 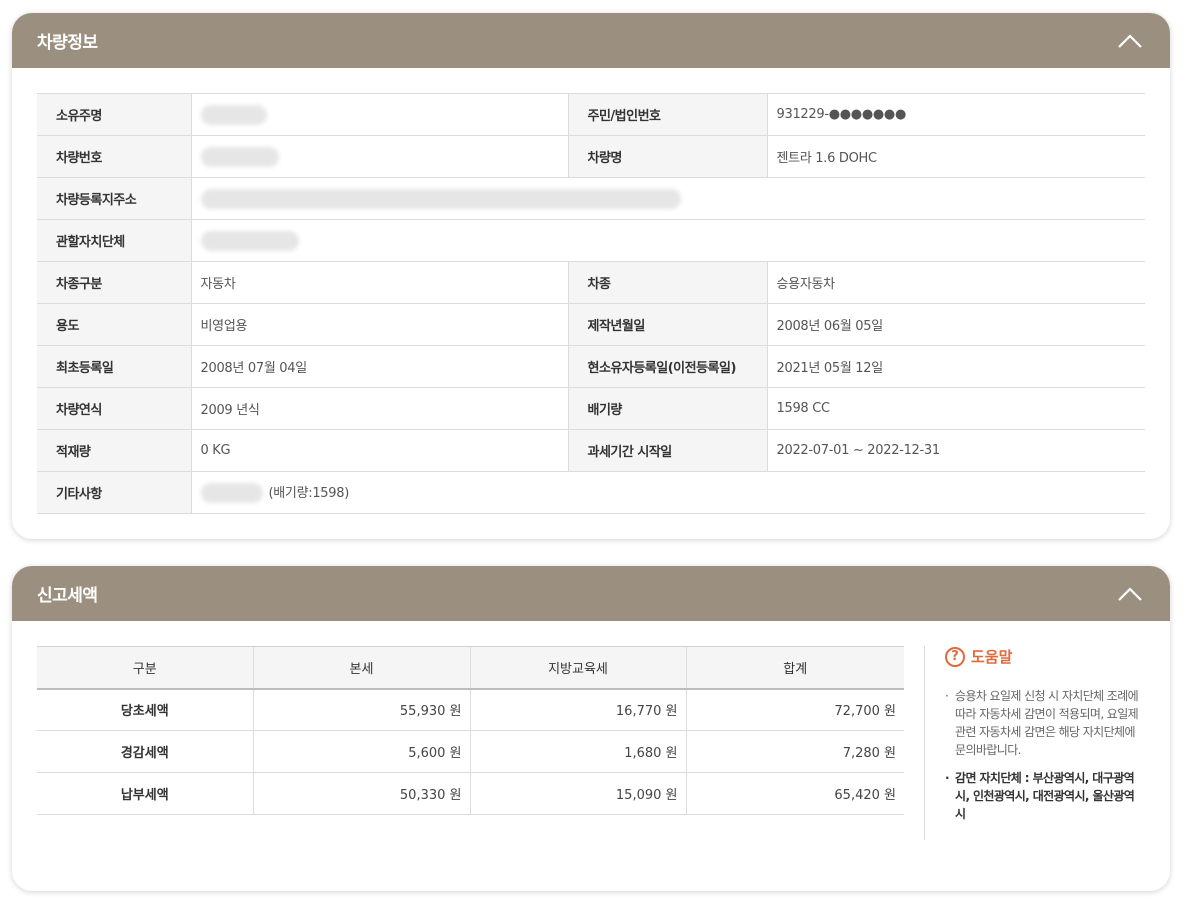 What do you see at coordinates (379, 450) in the screenshot?
I see `load-capacity-value: 0 KG` at bounding box center [379, 450].